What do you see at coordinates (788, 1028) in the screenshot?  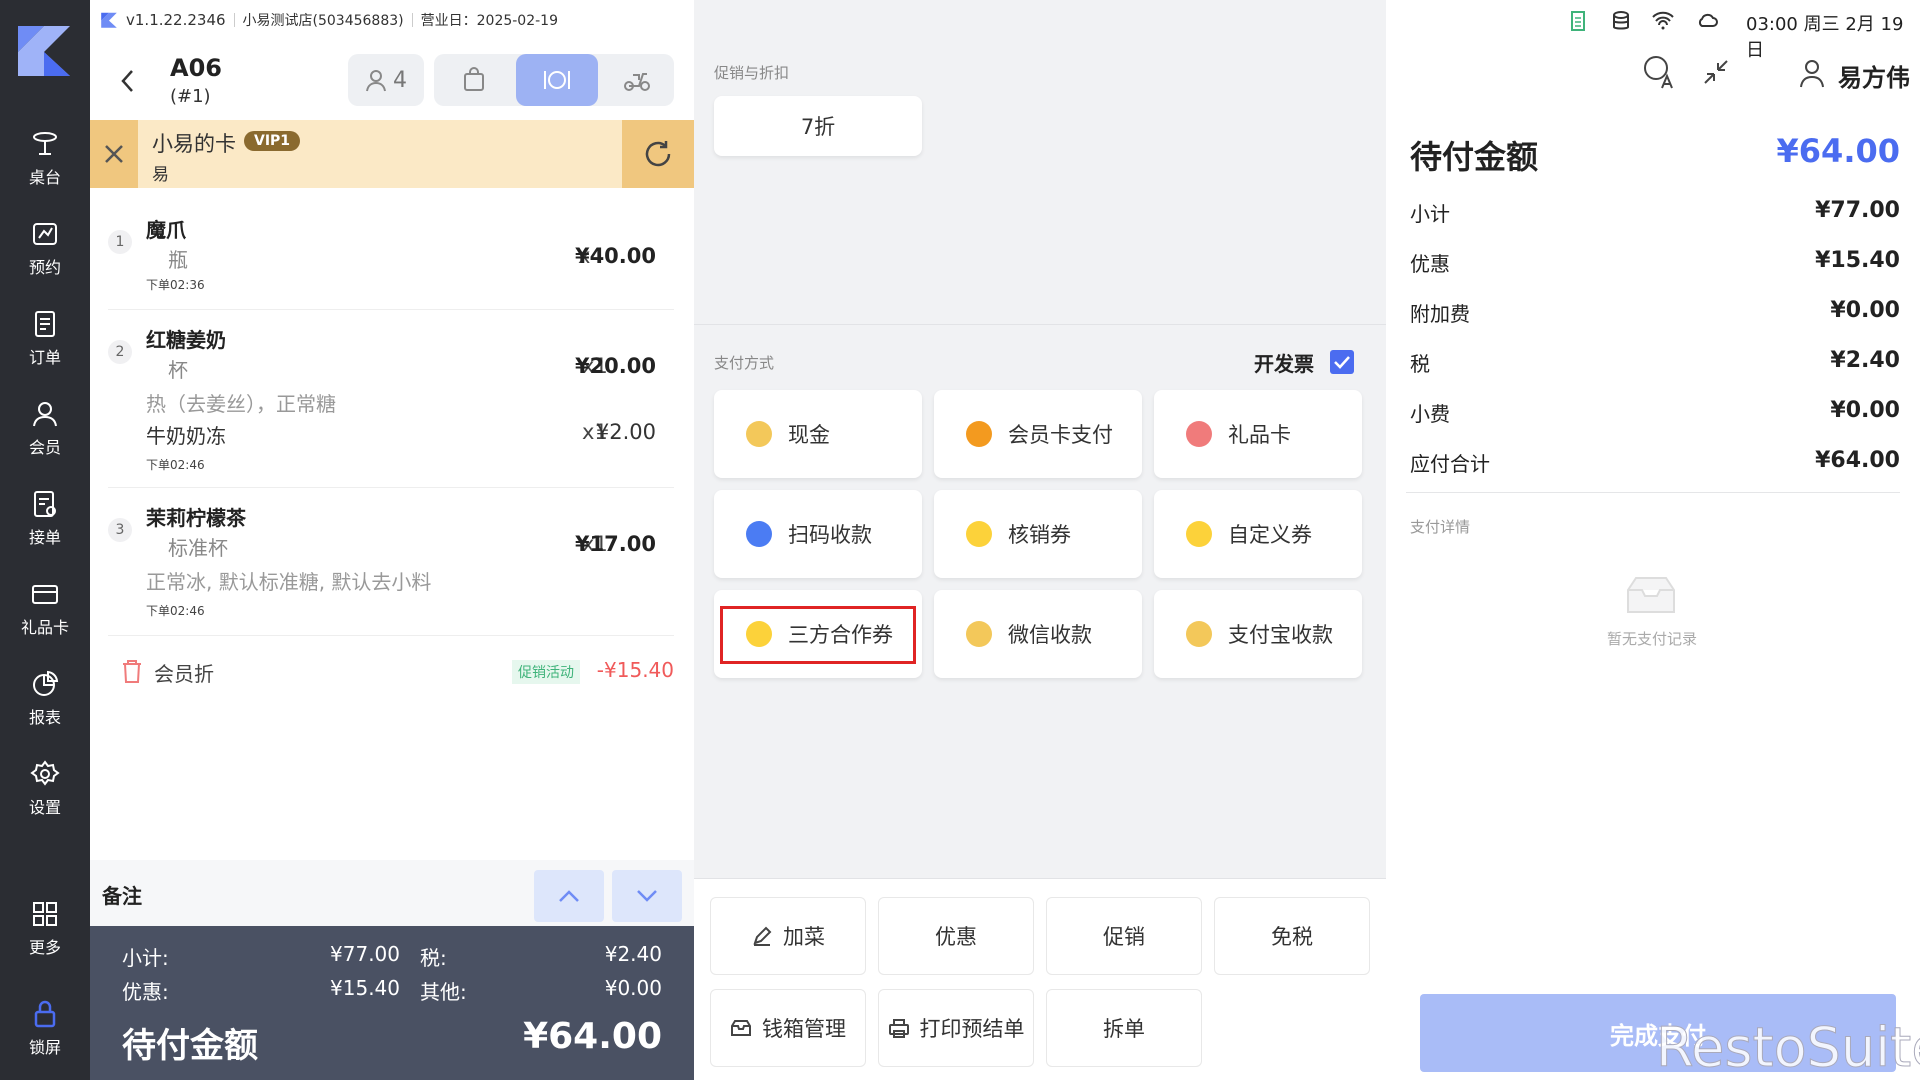 I see `cash-drawer-button: 钱箱管理` at bounding box center [788, 1028].